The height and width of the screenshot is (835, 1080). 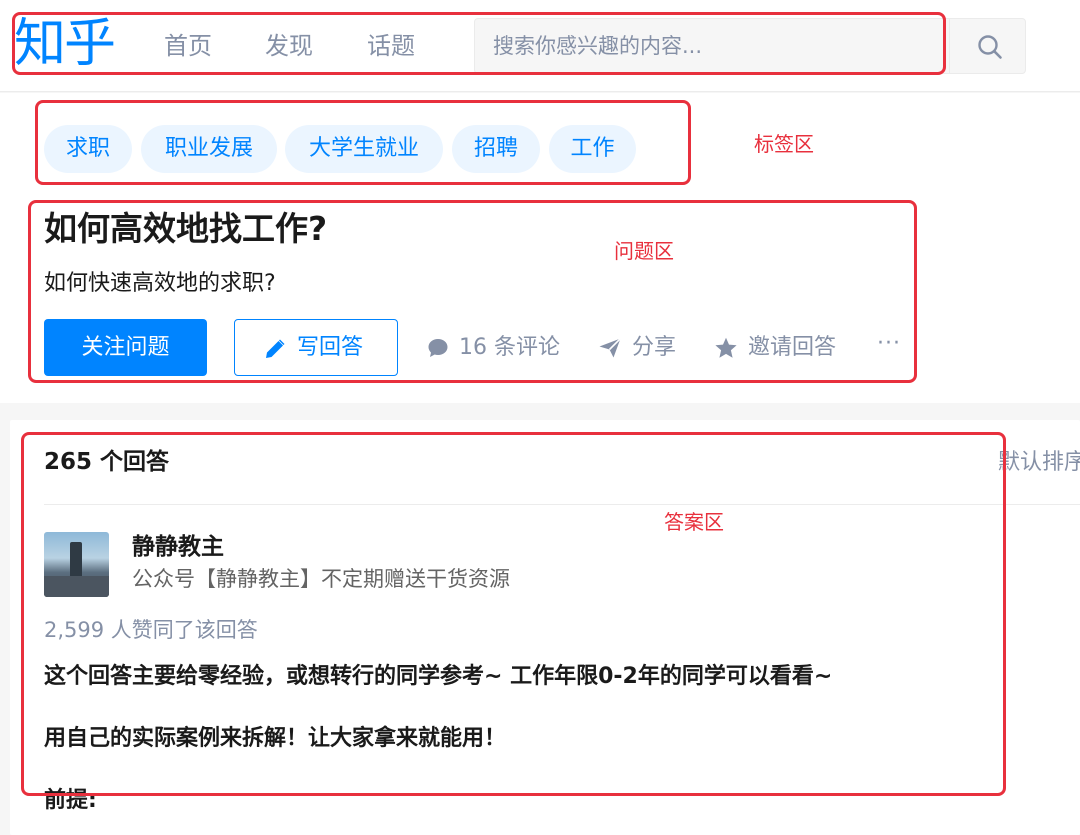 I want to click on question-area-annotation-label: 问题区, so click(x=644, y=251).